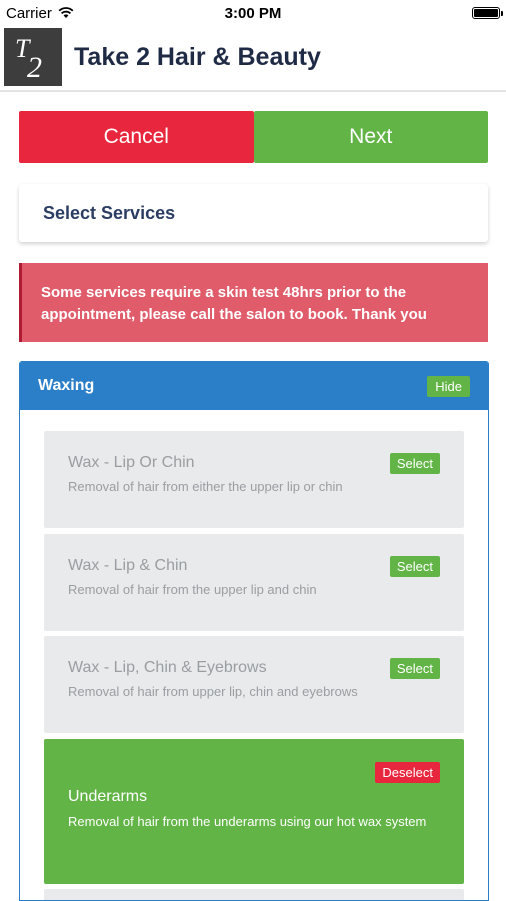  Describe the element at coordinates (254, 386) in the screenshot. I see `category-header: Waxing Hide` at that location.